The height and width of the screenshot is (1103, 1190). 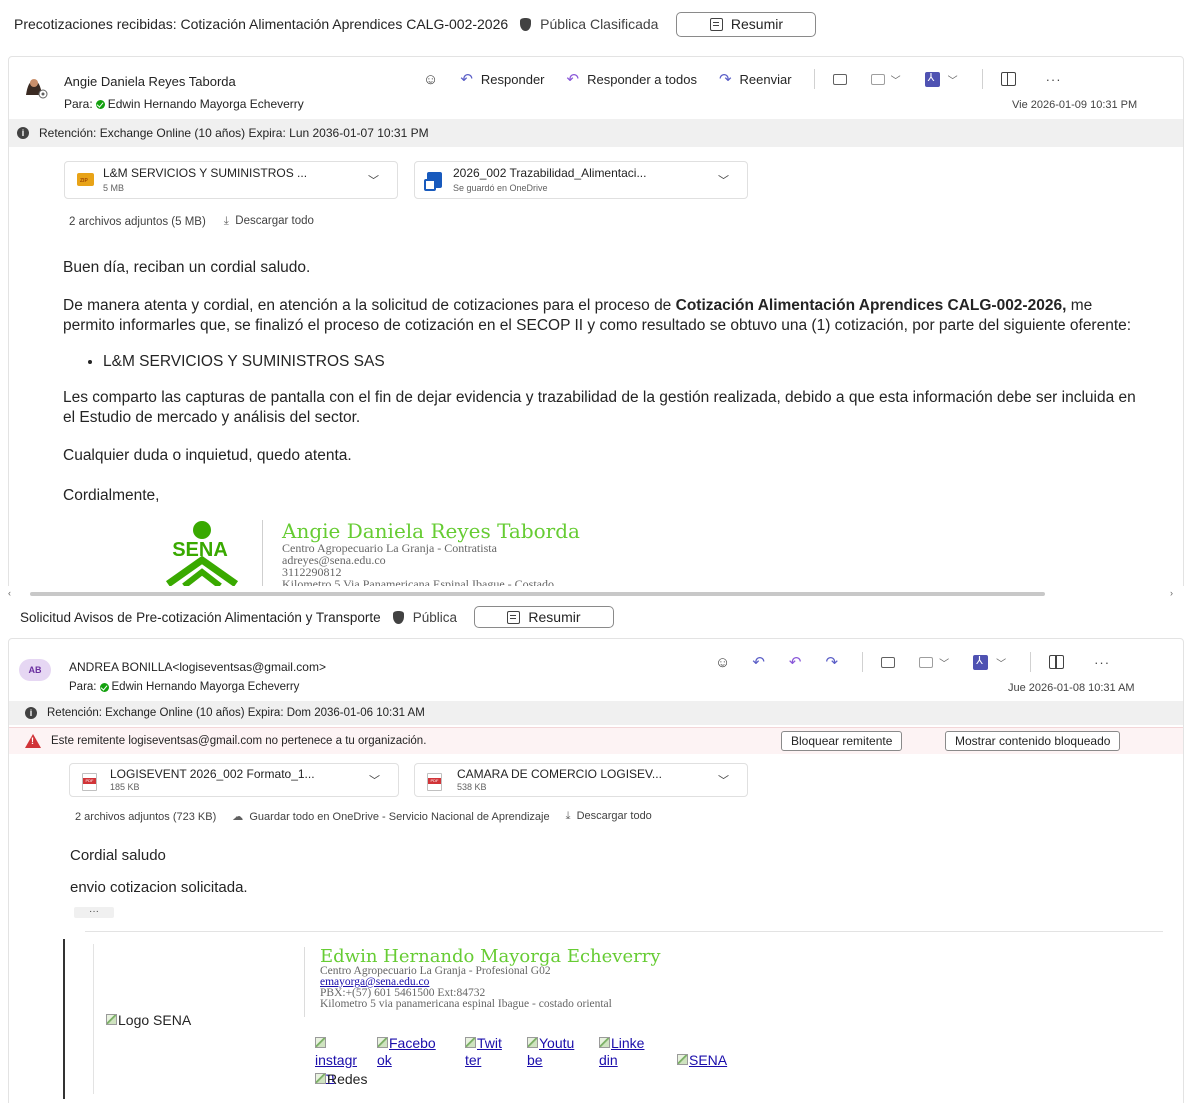 I want to click on social-networks-image: Redes, so click(x=341, y=1079).